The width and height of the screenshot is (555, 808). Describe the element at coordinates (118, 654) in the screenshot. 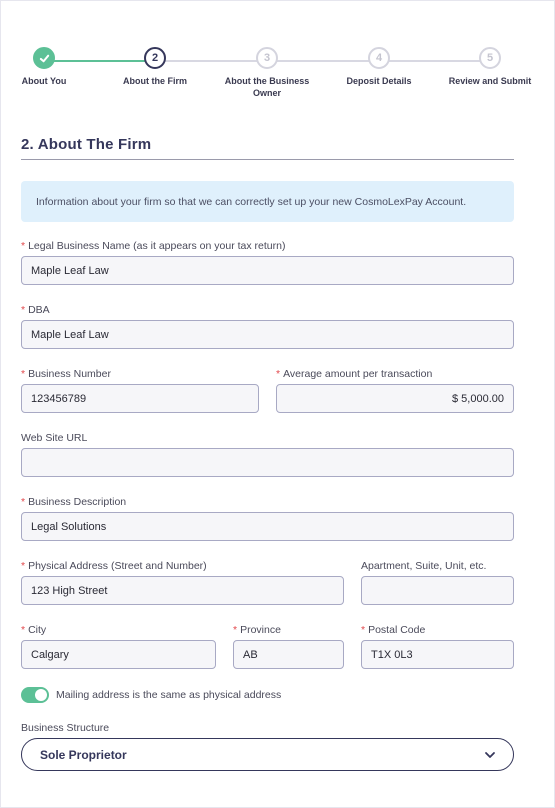

I see `city-input: Calgary` at that location.